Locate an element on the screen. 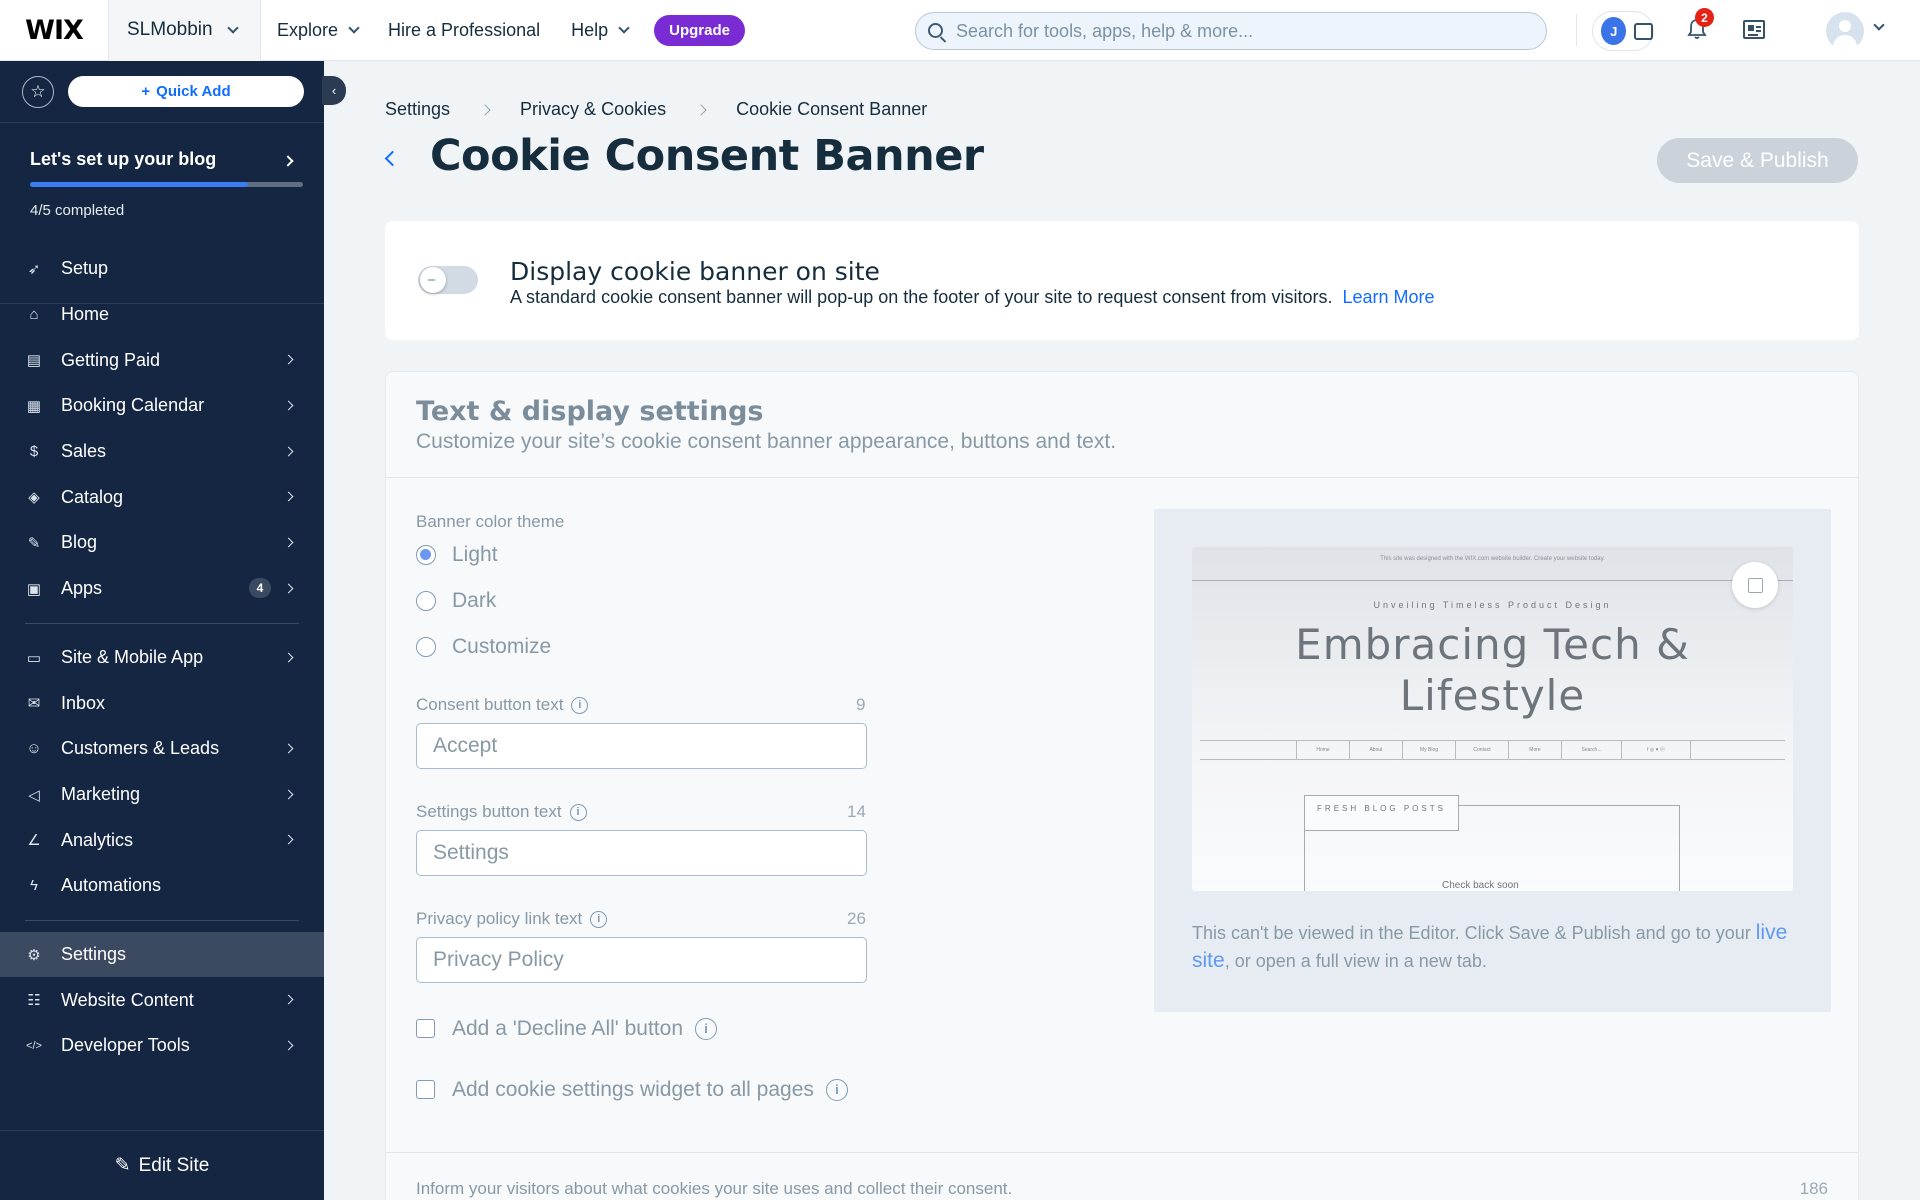  decline-all-label: Add a 'Decline All' button i is located at coordinates (584, 1029).